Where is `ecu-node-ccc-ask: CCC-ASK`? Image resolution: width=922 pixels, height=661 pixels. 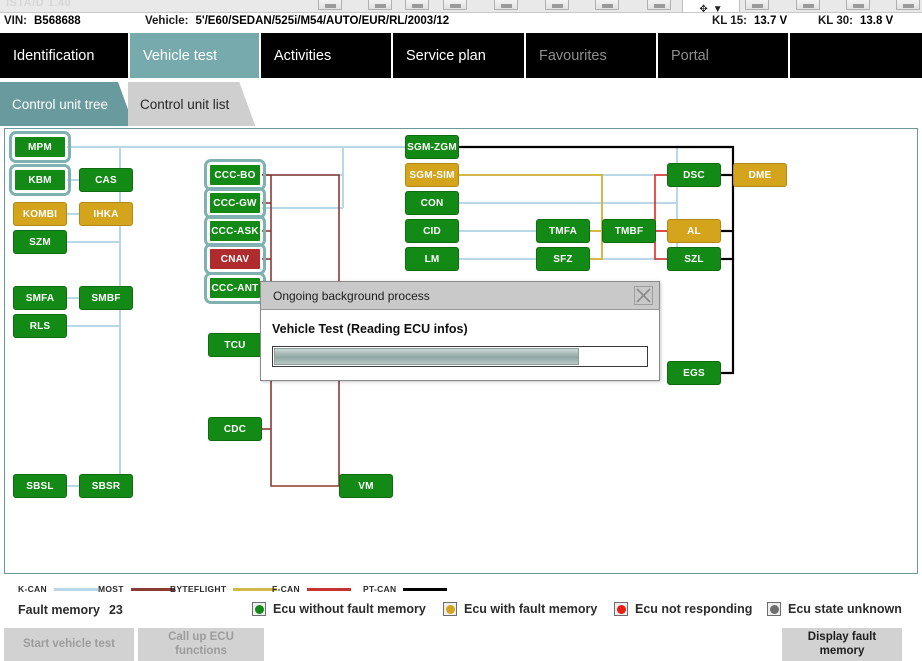
ecu-node-ccc-ask: CCC-ASK is located at coordinates (235, 231).